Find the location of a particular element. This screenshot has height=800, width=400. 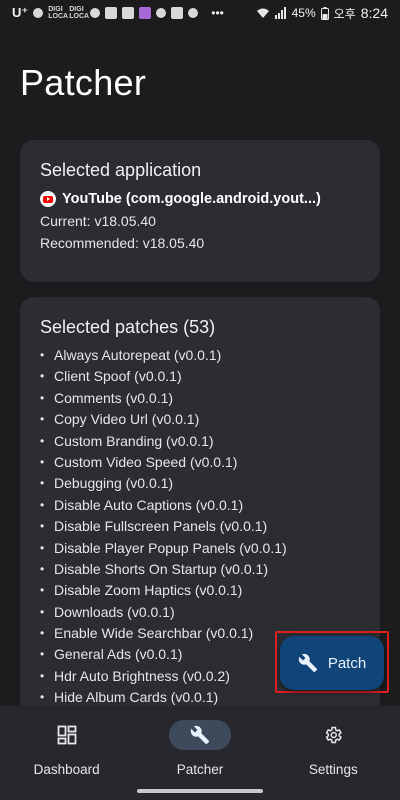

patch-item-label: Disable Zoom Haptics (v0.0.1) is located at coordinates (148, 590).